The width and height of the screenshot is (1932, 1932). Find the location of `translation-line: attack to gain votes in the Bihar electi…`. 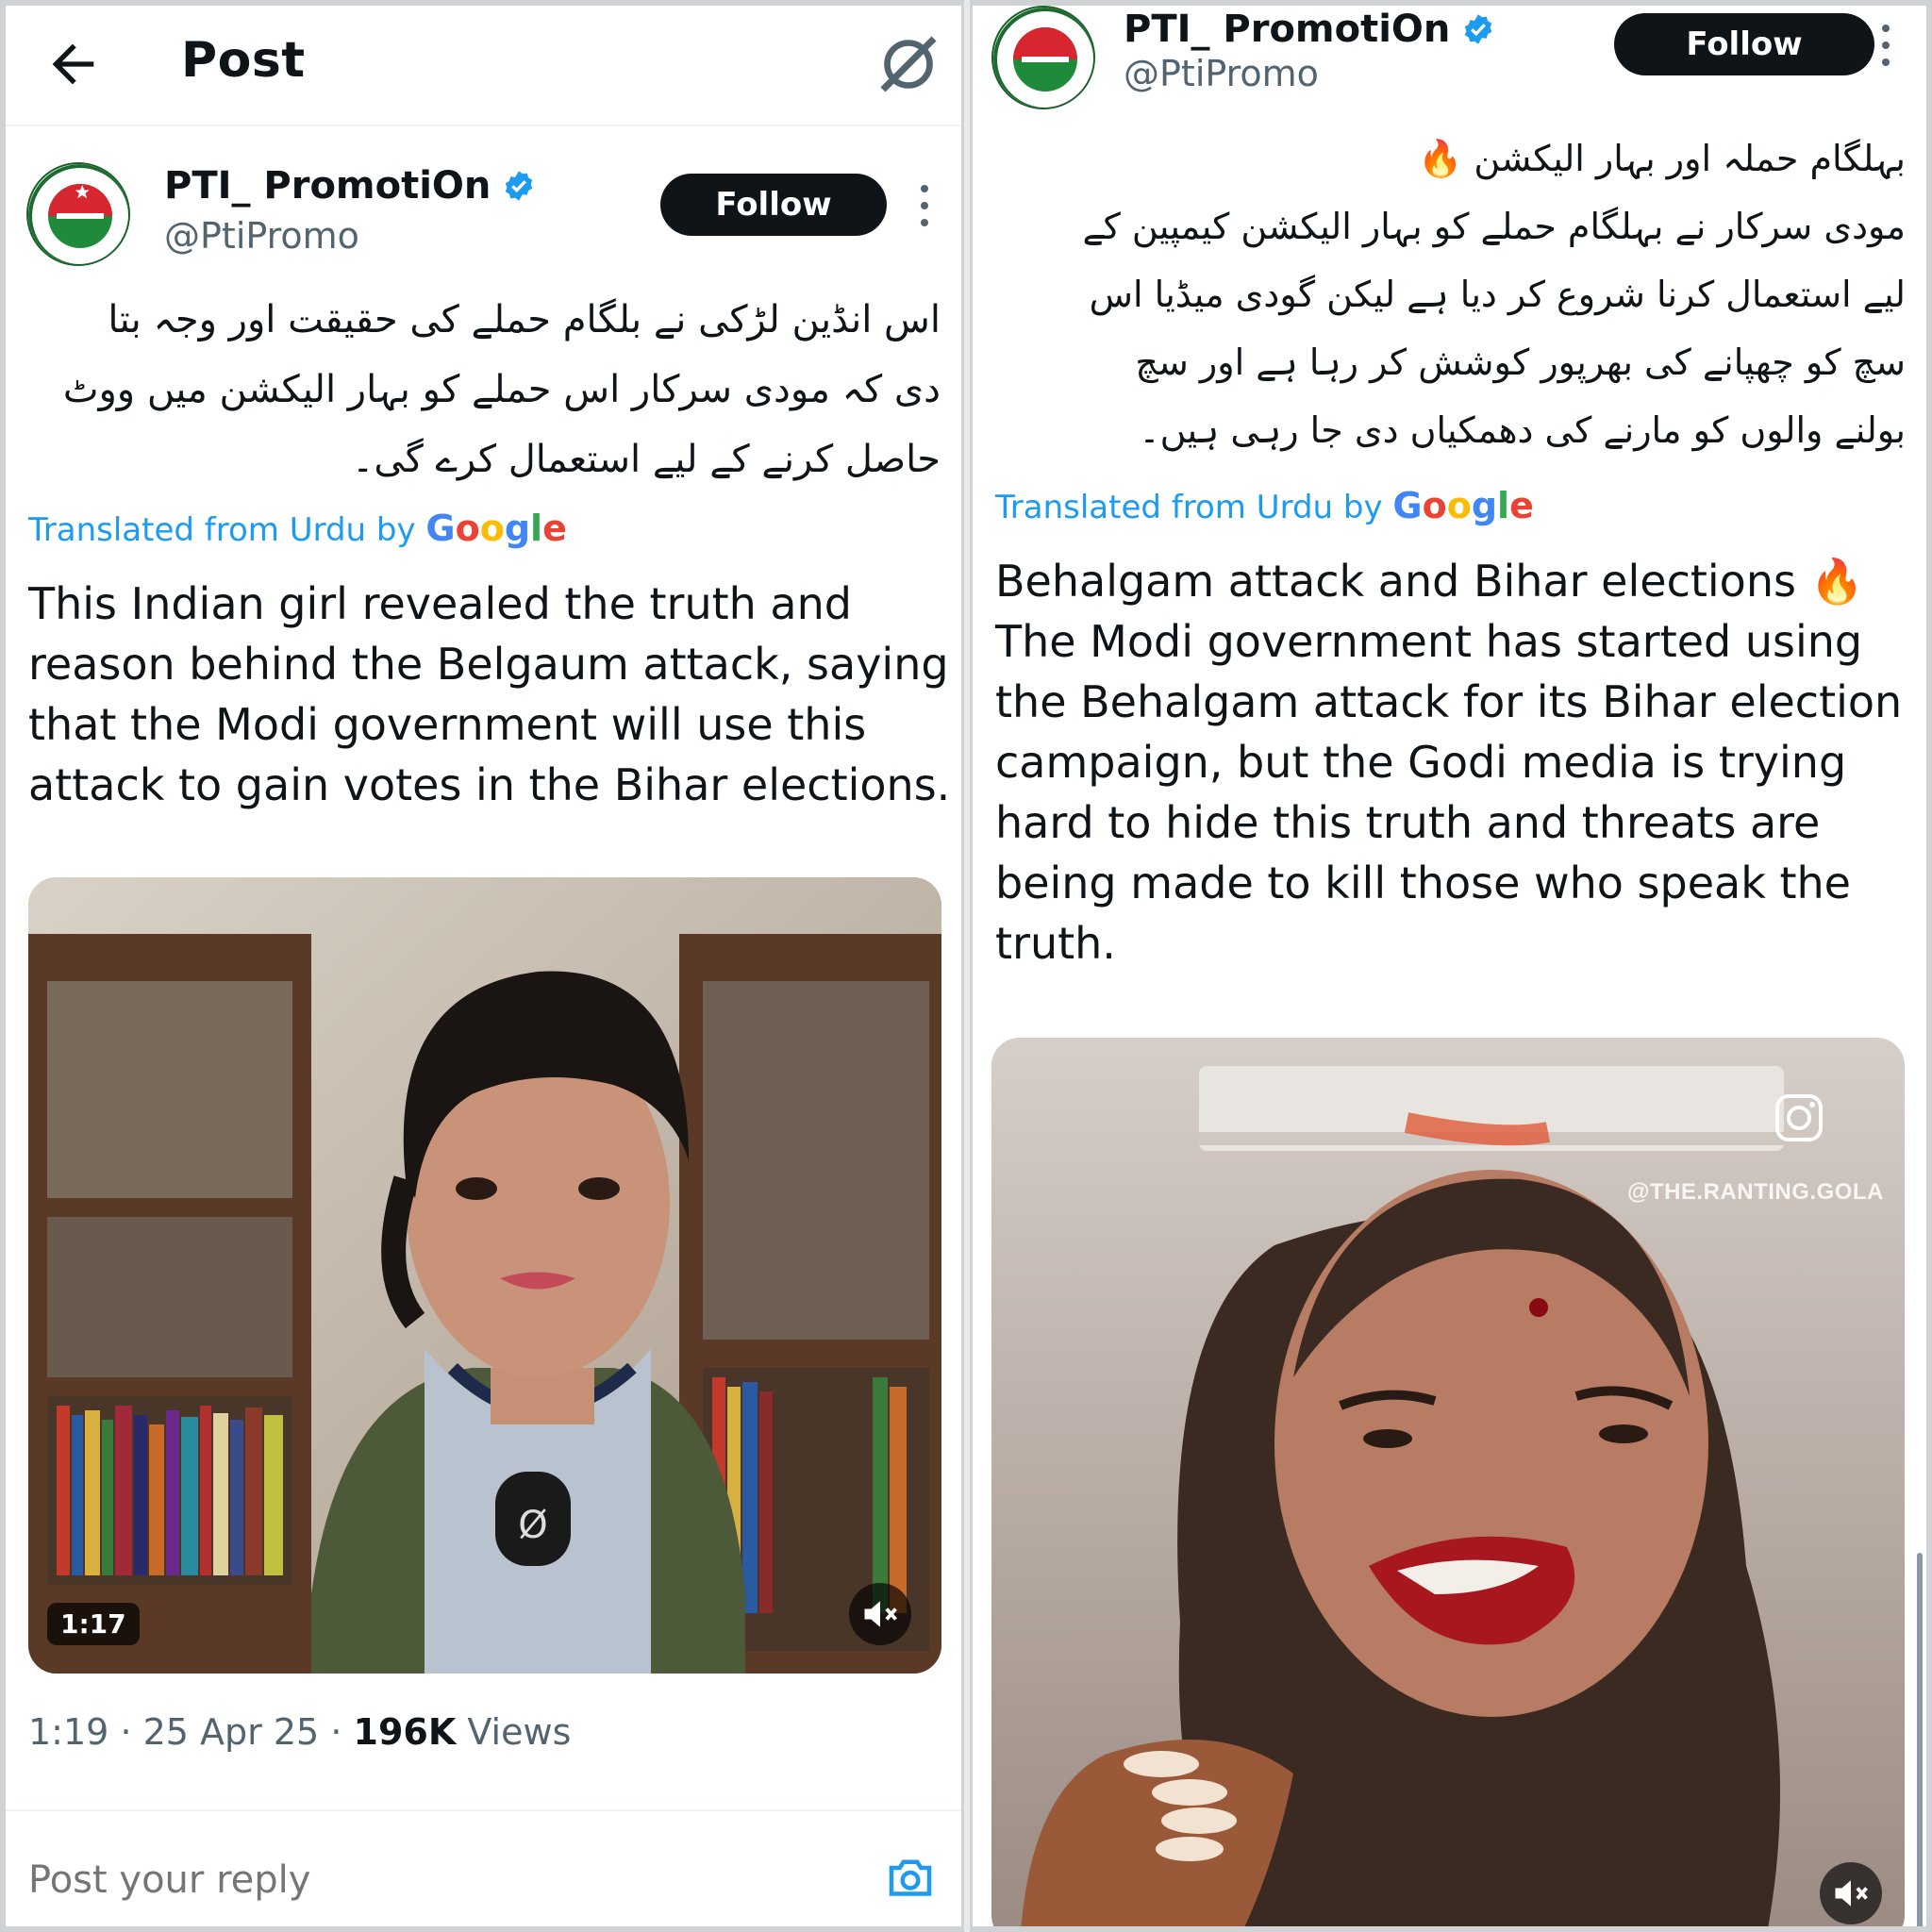

translation-line: attack to gain votes in the Bihar electi… is located at coordinates (490, 784).